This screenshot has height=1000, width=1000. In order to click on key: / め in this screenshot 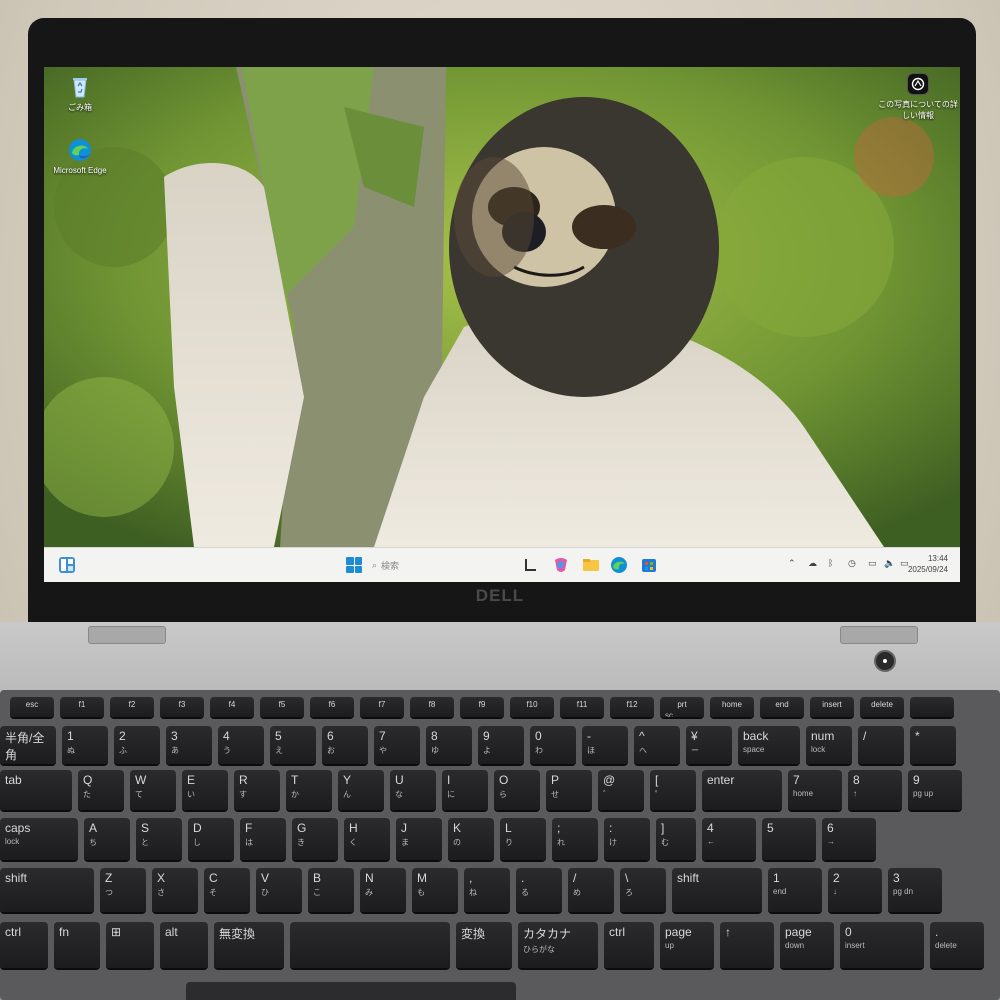, I will do `click(591, 890)`.